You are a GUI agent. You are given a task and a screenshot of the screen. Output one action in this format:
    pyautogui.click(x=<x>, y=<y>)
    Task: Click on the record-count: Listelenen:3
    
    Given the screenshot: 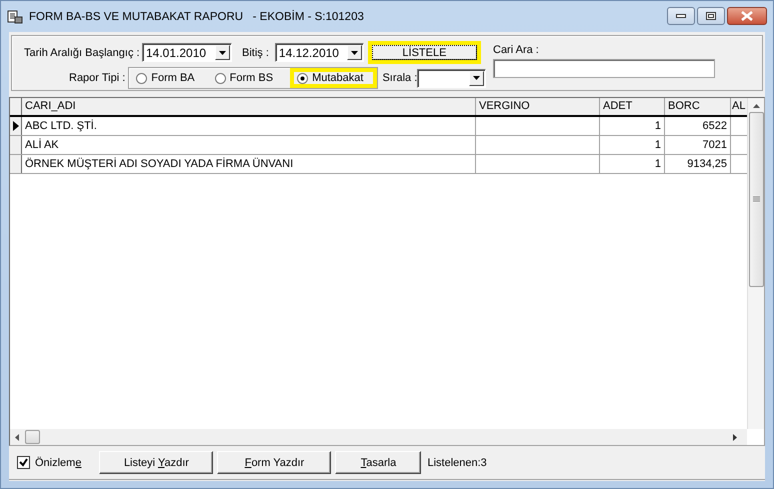 What is the action you would take?
    pyautogui.click(x=457, y=462)
    